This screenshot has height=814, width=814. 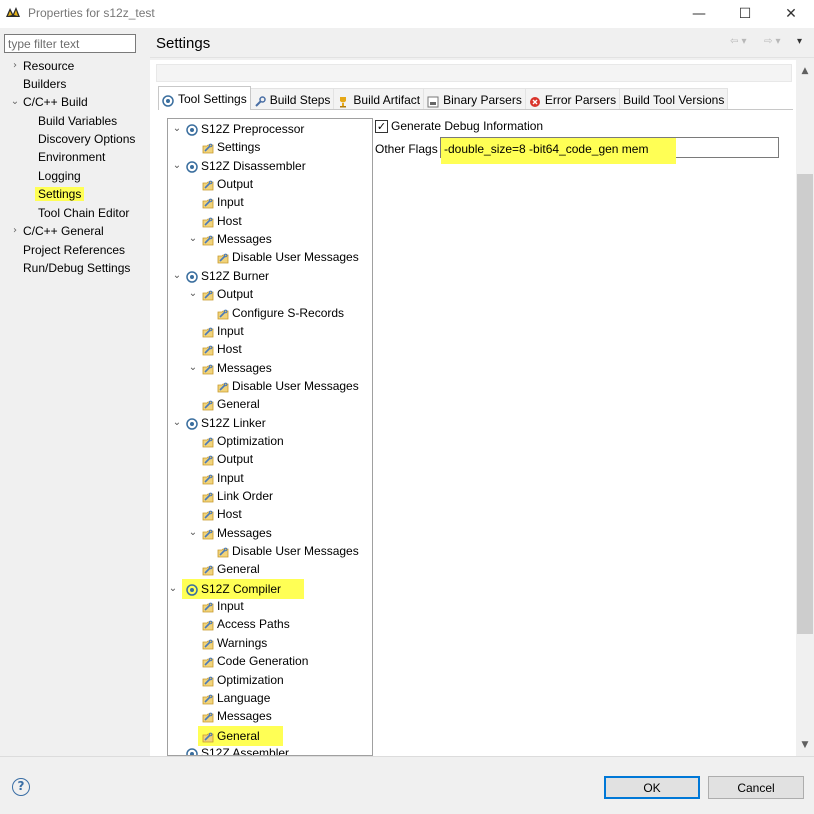 What do you see at coordinates (239, 129) in the screenshot?
I see `tree-item: ⌄ S12Z Preprocessor` at bounding box center [239, 129].